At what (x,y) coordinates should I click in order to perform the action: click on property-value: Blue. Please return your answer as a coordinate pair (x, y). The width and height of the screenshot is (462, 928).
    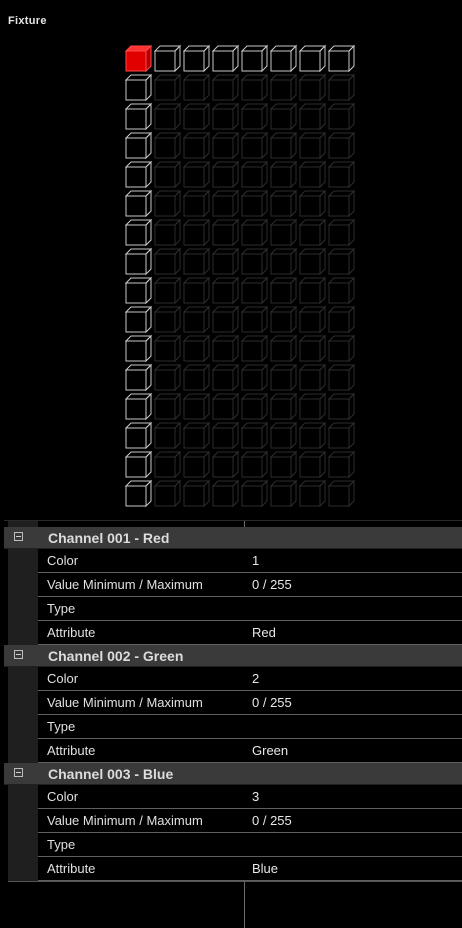
    Looking at the image, I should click on (265, 868).